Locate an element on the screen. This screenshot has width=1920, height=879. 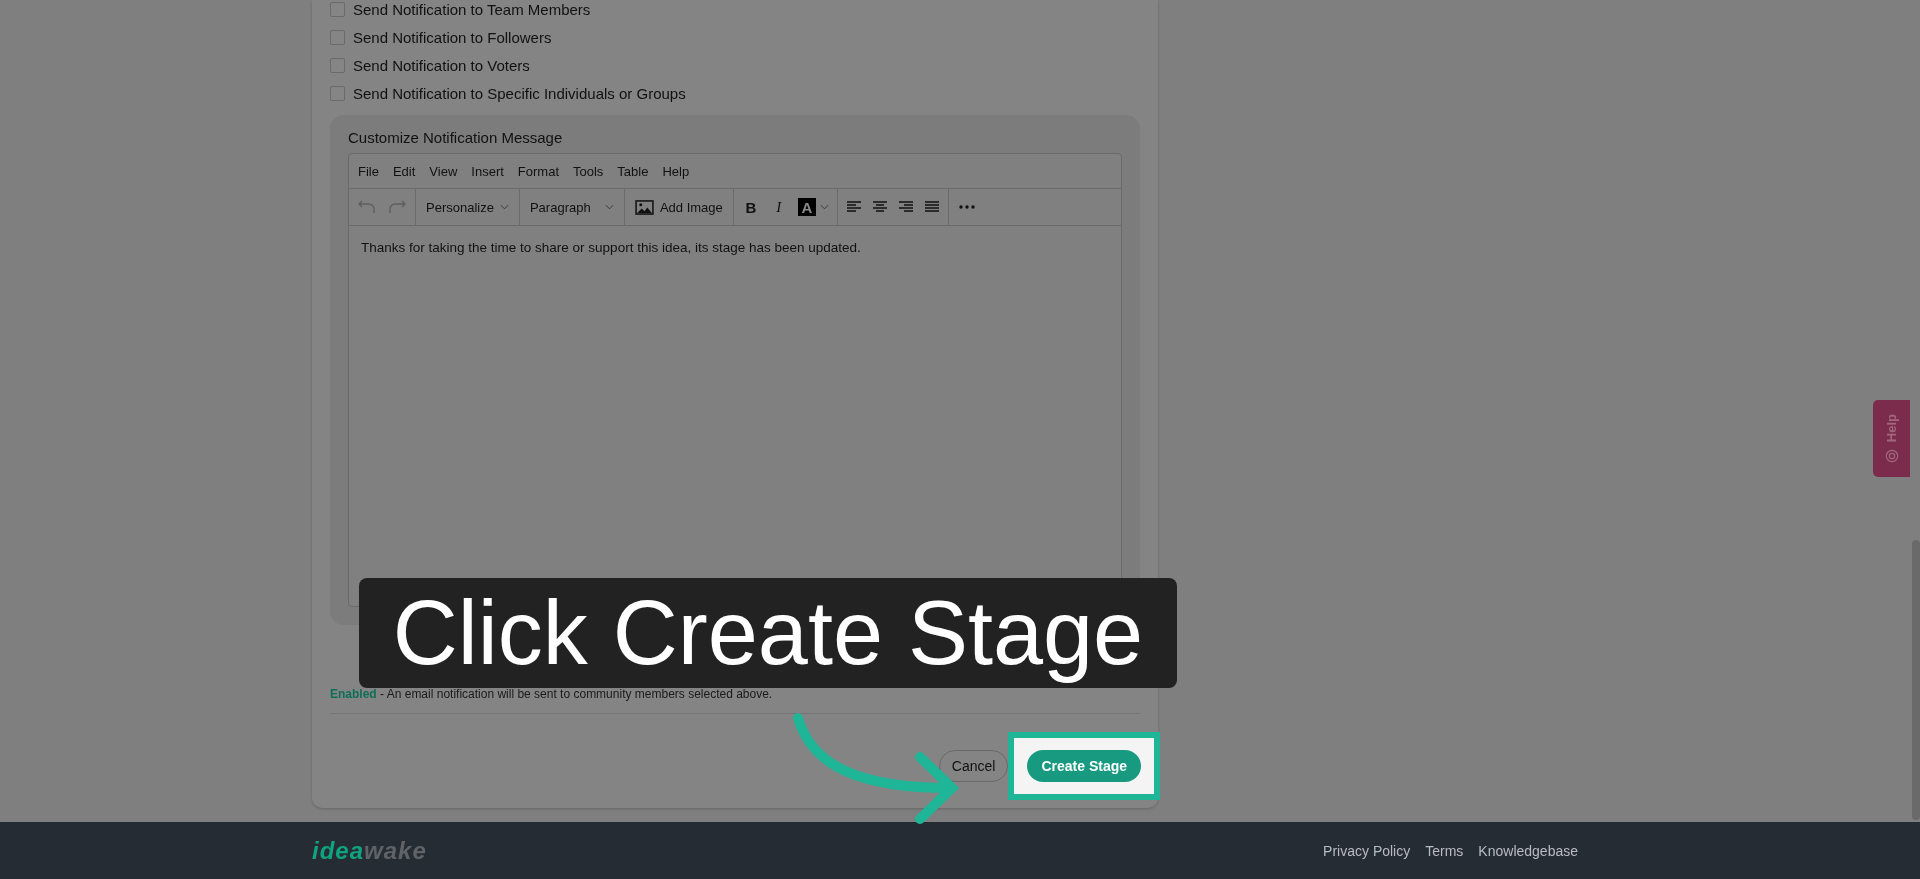
footer-link: Knowledgebase is located at coordinates (1528, 850).